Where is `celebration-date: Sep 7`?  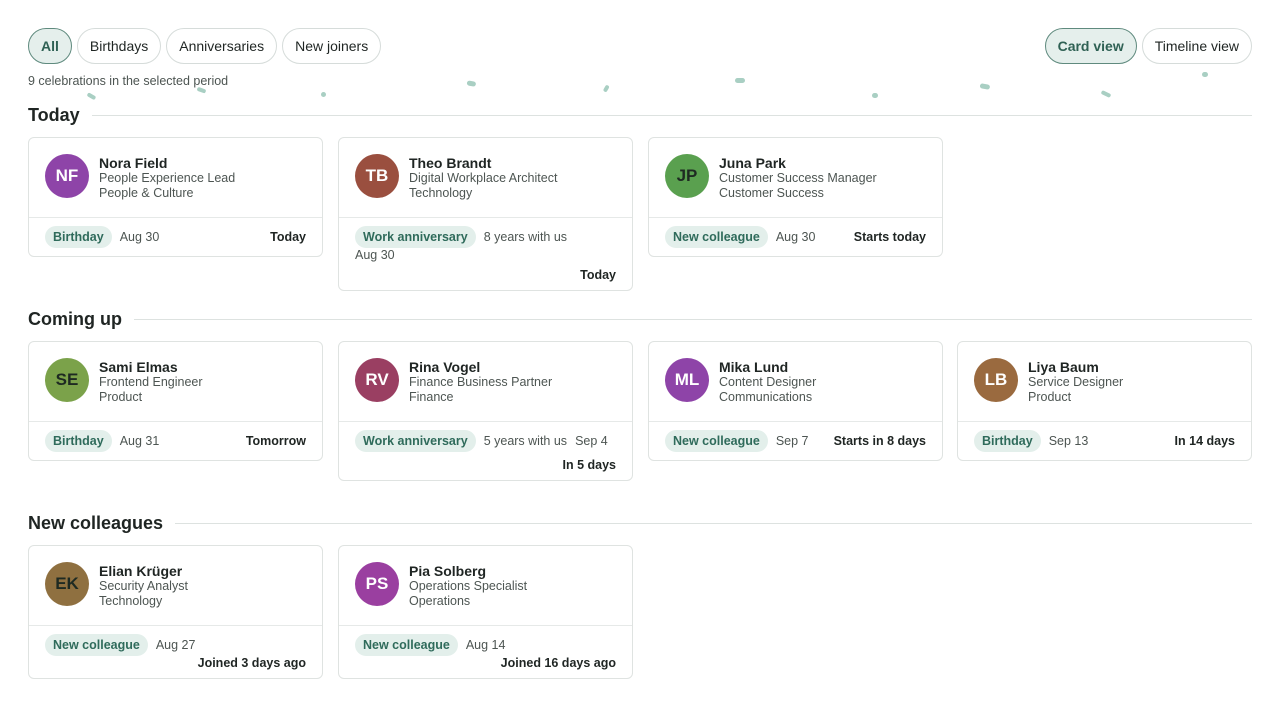 celebration-date: Sep 7 is located at coordinates (792, 441).